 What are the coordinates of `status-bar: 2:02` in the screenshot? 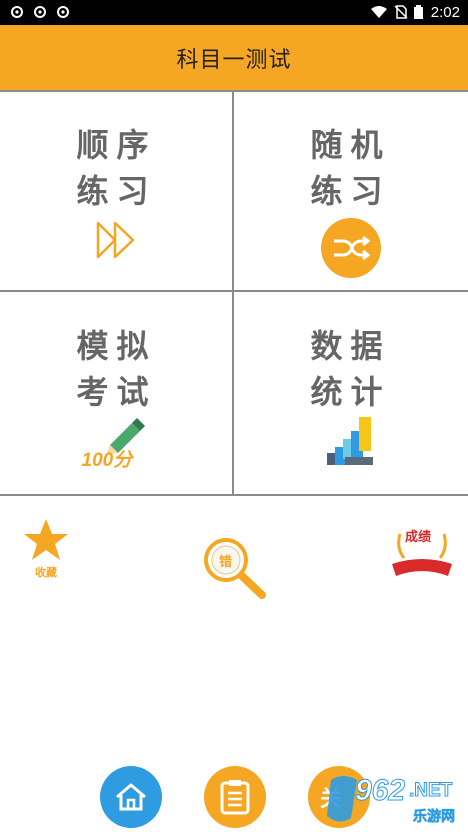 It's located at (234, 12).